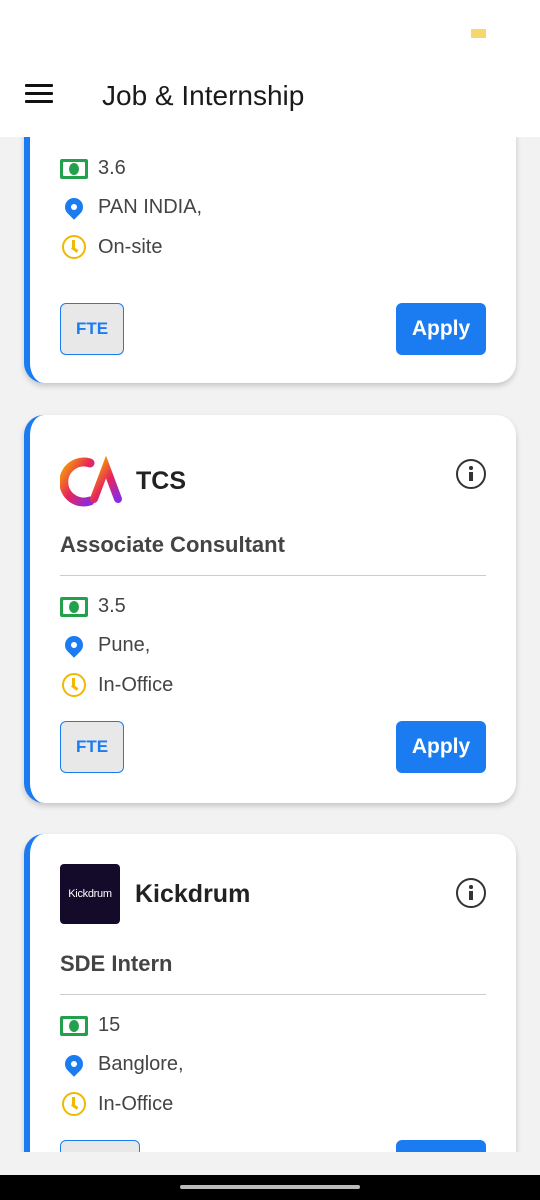  I want to click on location-row: PAN INDIA,, so click(131, 206).